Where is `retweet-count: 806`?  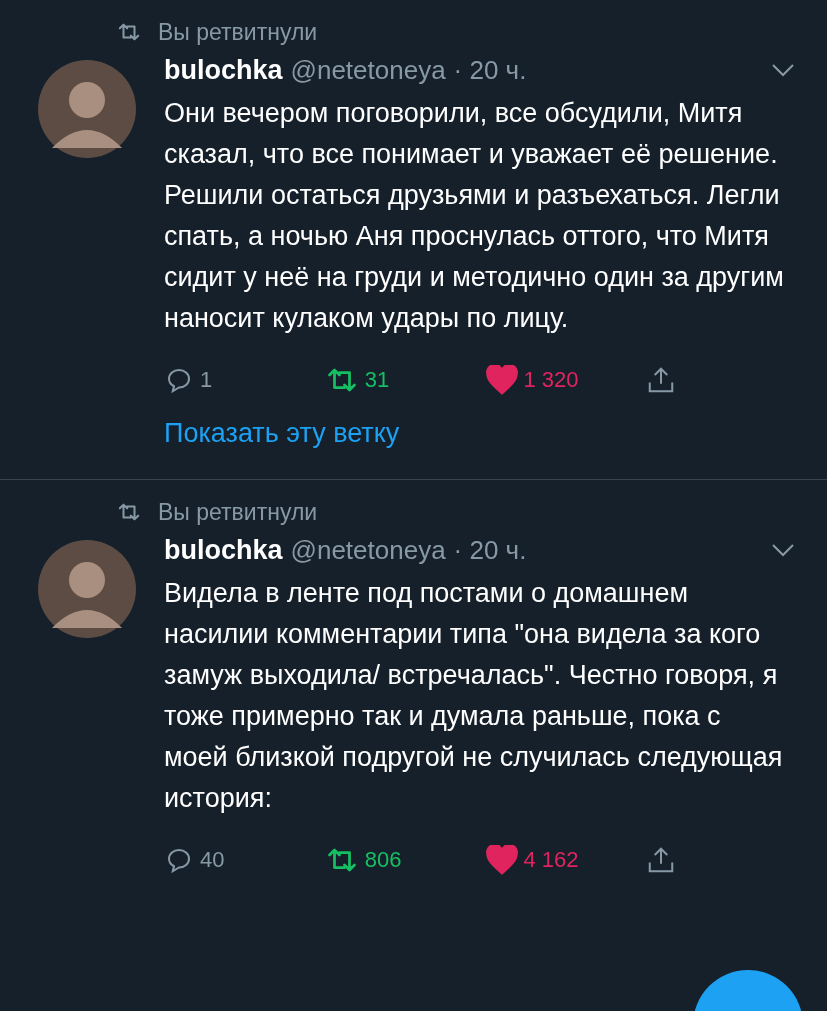
retweet-count: 806 is located at coordinates (383, 860).